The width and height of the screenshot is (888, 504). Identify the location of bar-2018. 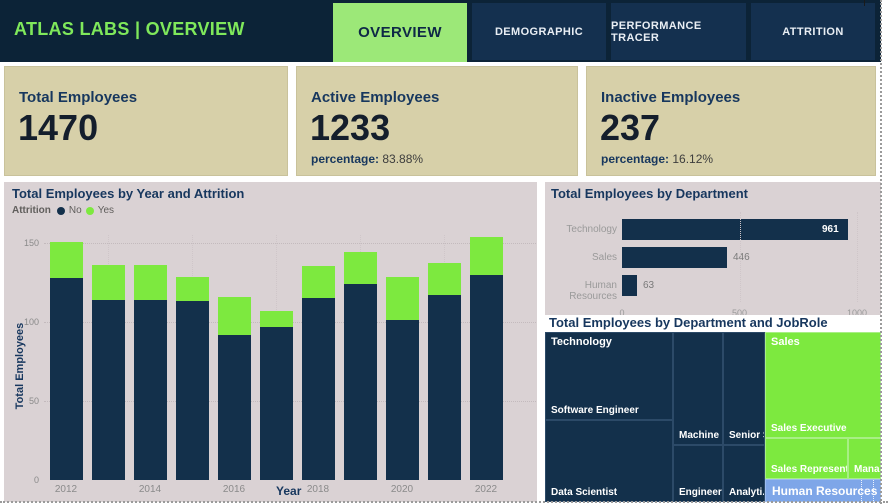
(318, 373).